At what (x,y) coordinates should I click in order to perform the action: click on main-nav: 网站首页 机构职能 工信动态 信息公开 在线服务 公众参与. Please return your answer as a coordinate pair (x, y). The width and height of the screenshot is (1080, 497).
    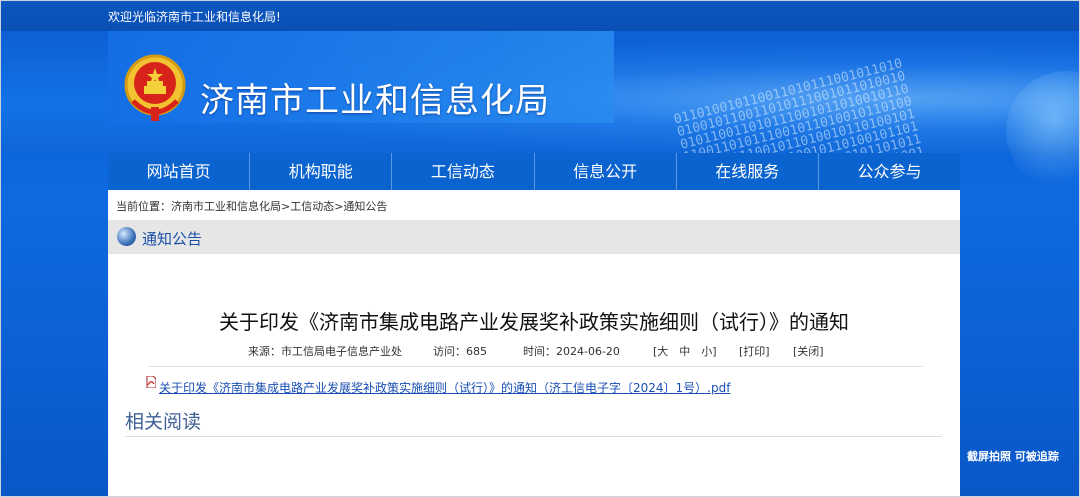
    Looking at the image, I should click on (534, 171).